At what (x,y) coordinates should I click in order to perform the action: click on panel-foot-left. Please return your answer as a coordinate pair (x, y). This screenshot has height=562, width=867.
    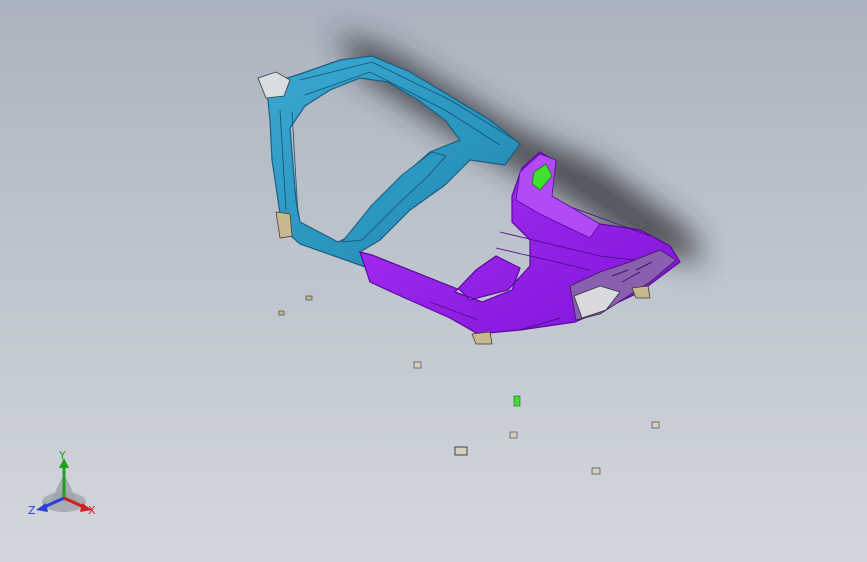
    Looking at the image, I should click on (482, 338).